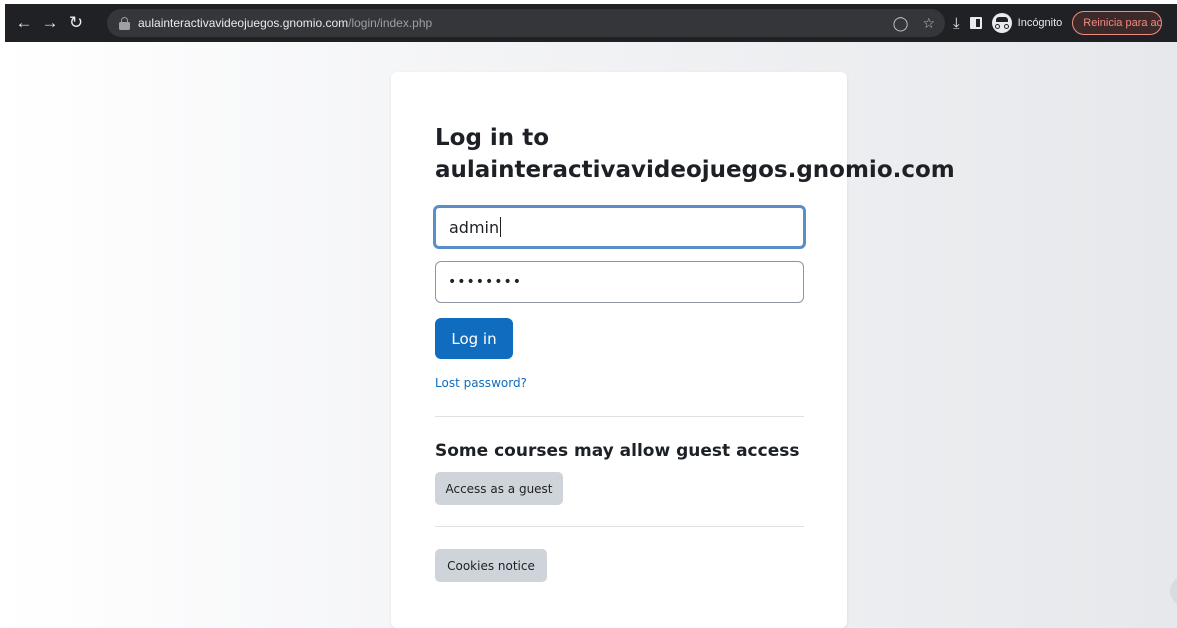 The image size is (1177, 628). Describe the element at coordinates (901, 23) in the screenshot. I see `eye-slash-icon: ◯` at that location.